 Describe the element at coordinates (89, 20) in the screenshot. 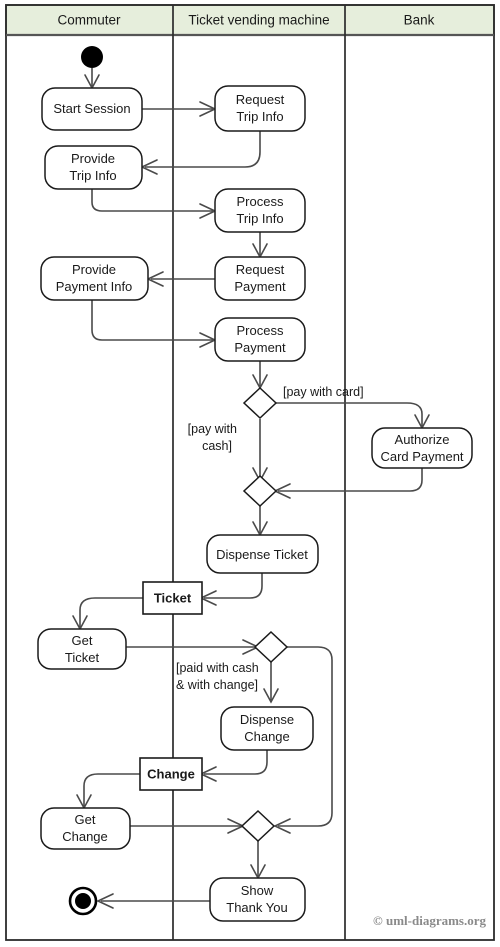

I see `lane-header-commuter: Commuter` at that location.